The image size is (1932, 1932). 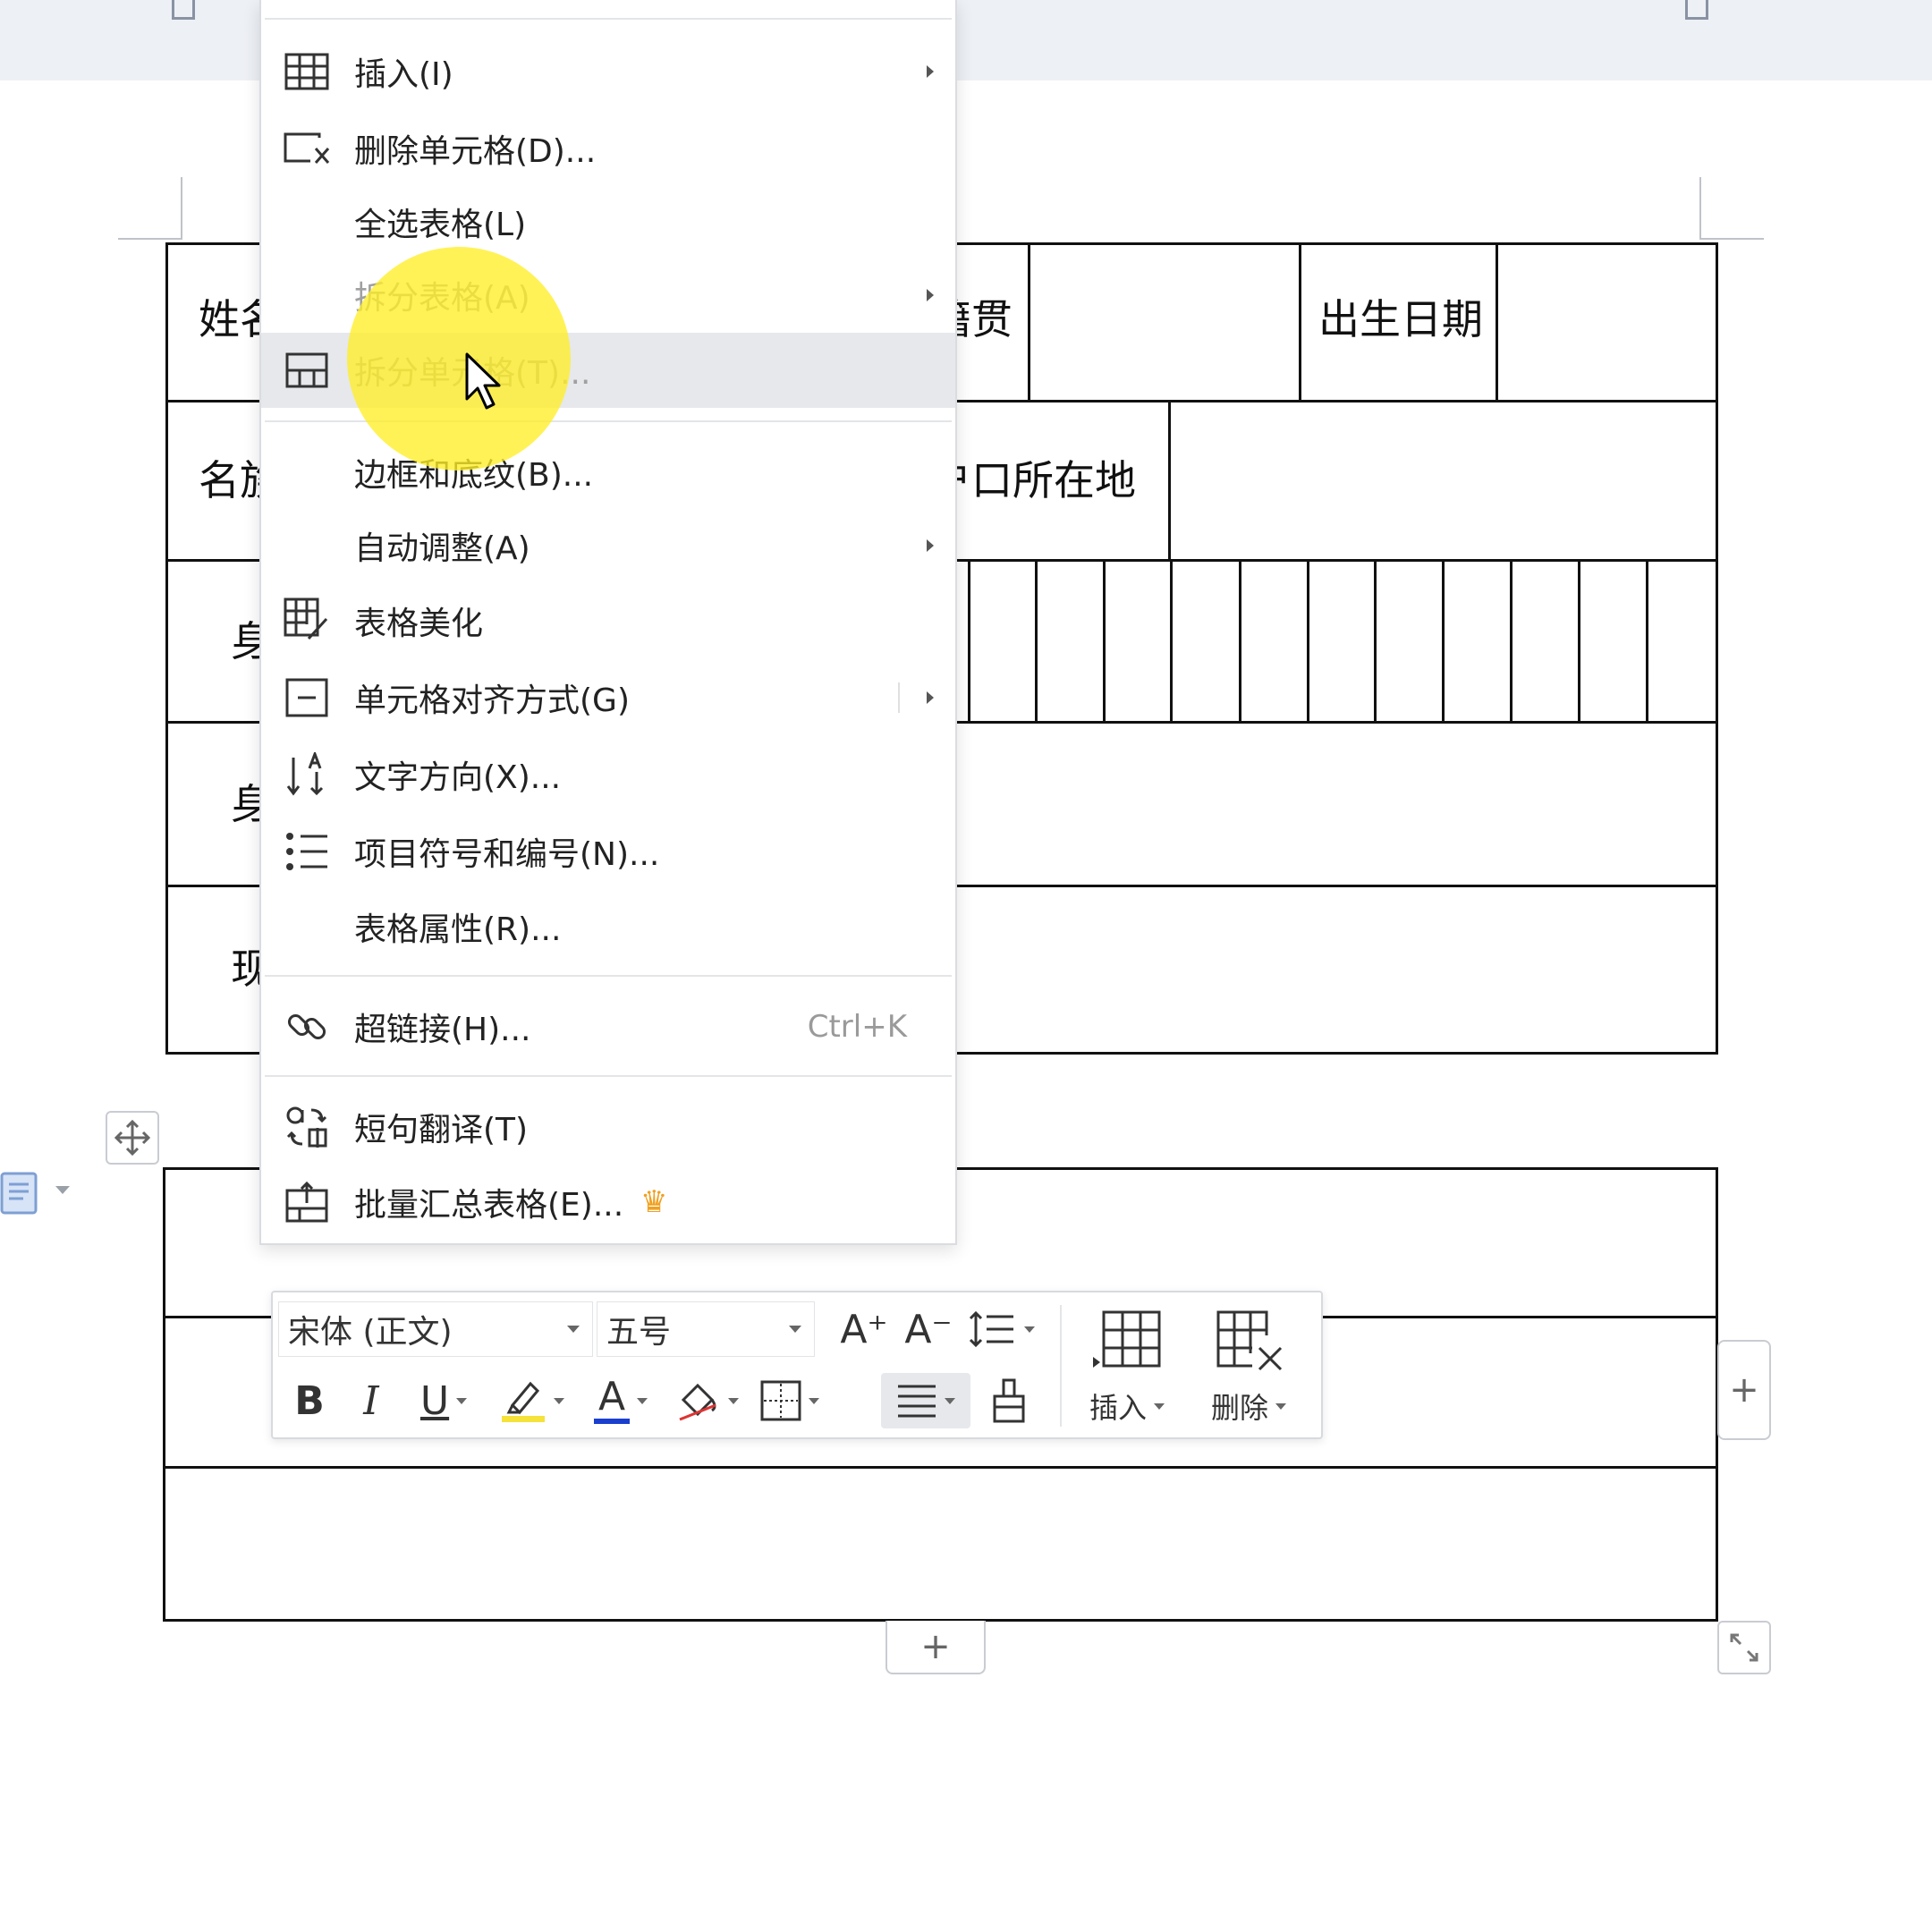 I want to click on highlight-button, so click(x=532, y=1400).